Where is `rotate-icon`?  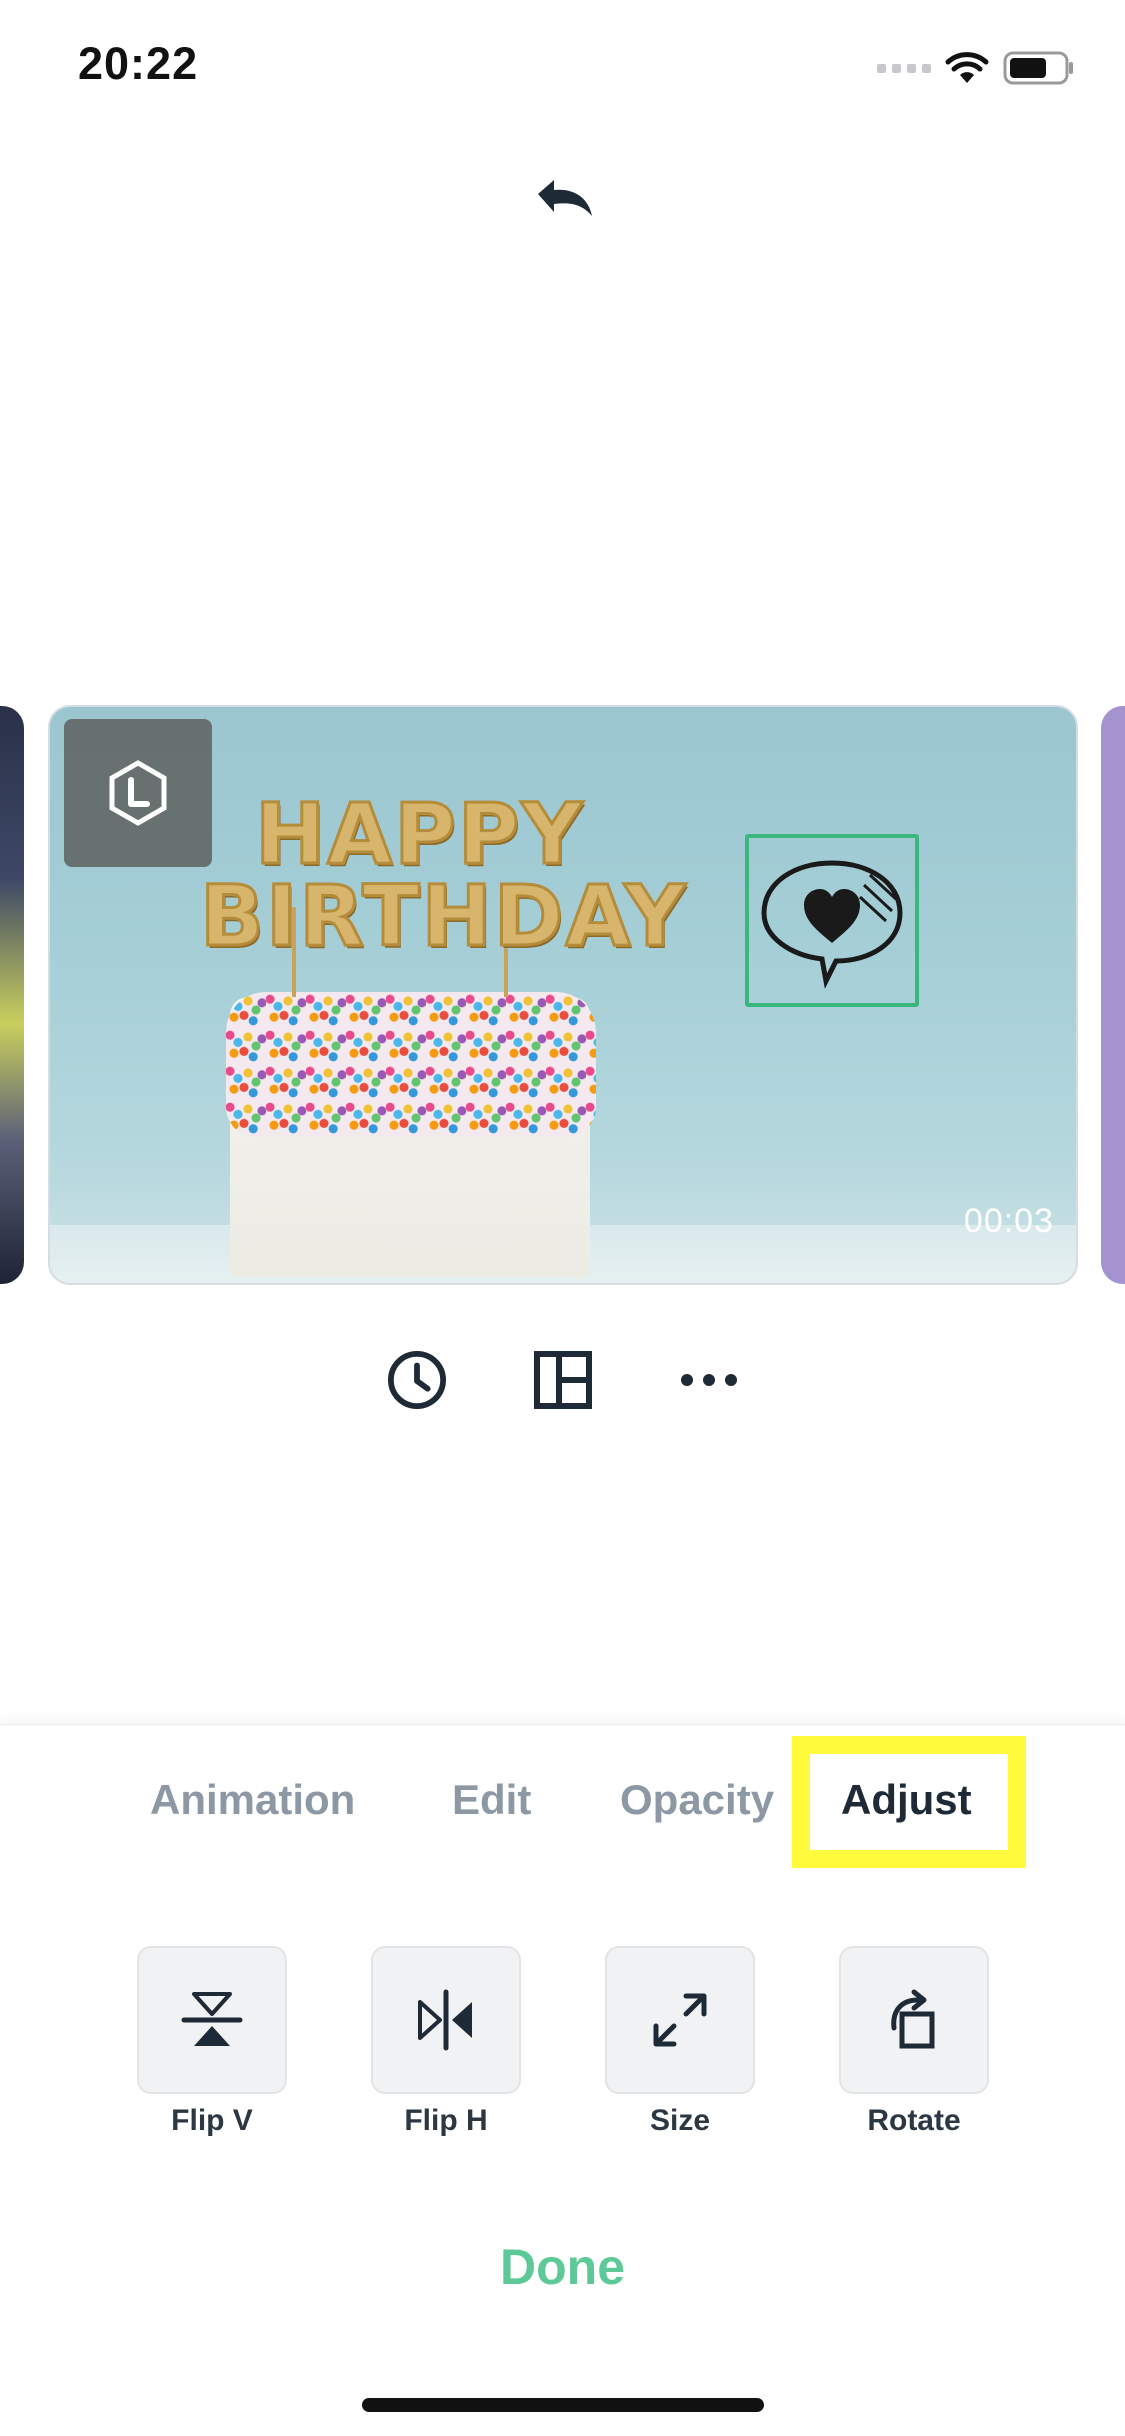 rotate-icon is located at coordinates (913, 2019).